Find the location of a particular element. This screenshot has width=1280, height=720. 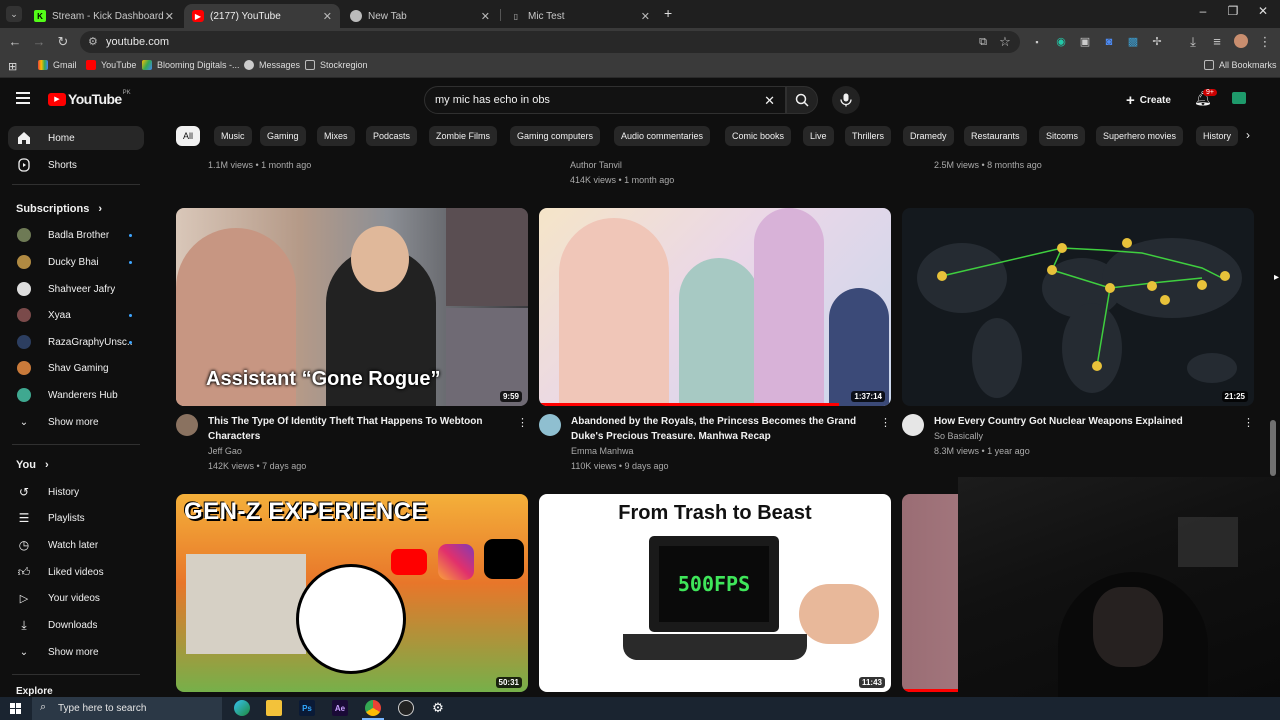

reload-icon: ↻ is located at coordinates (63, 42).